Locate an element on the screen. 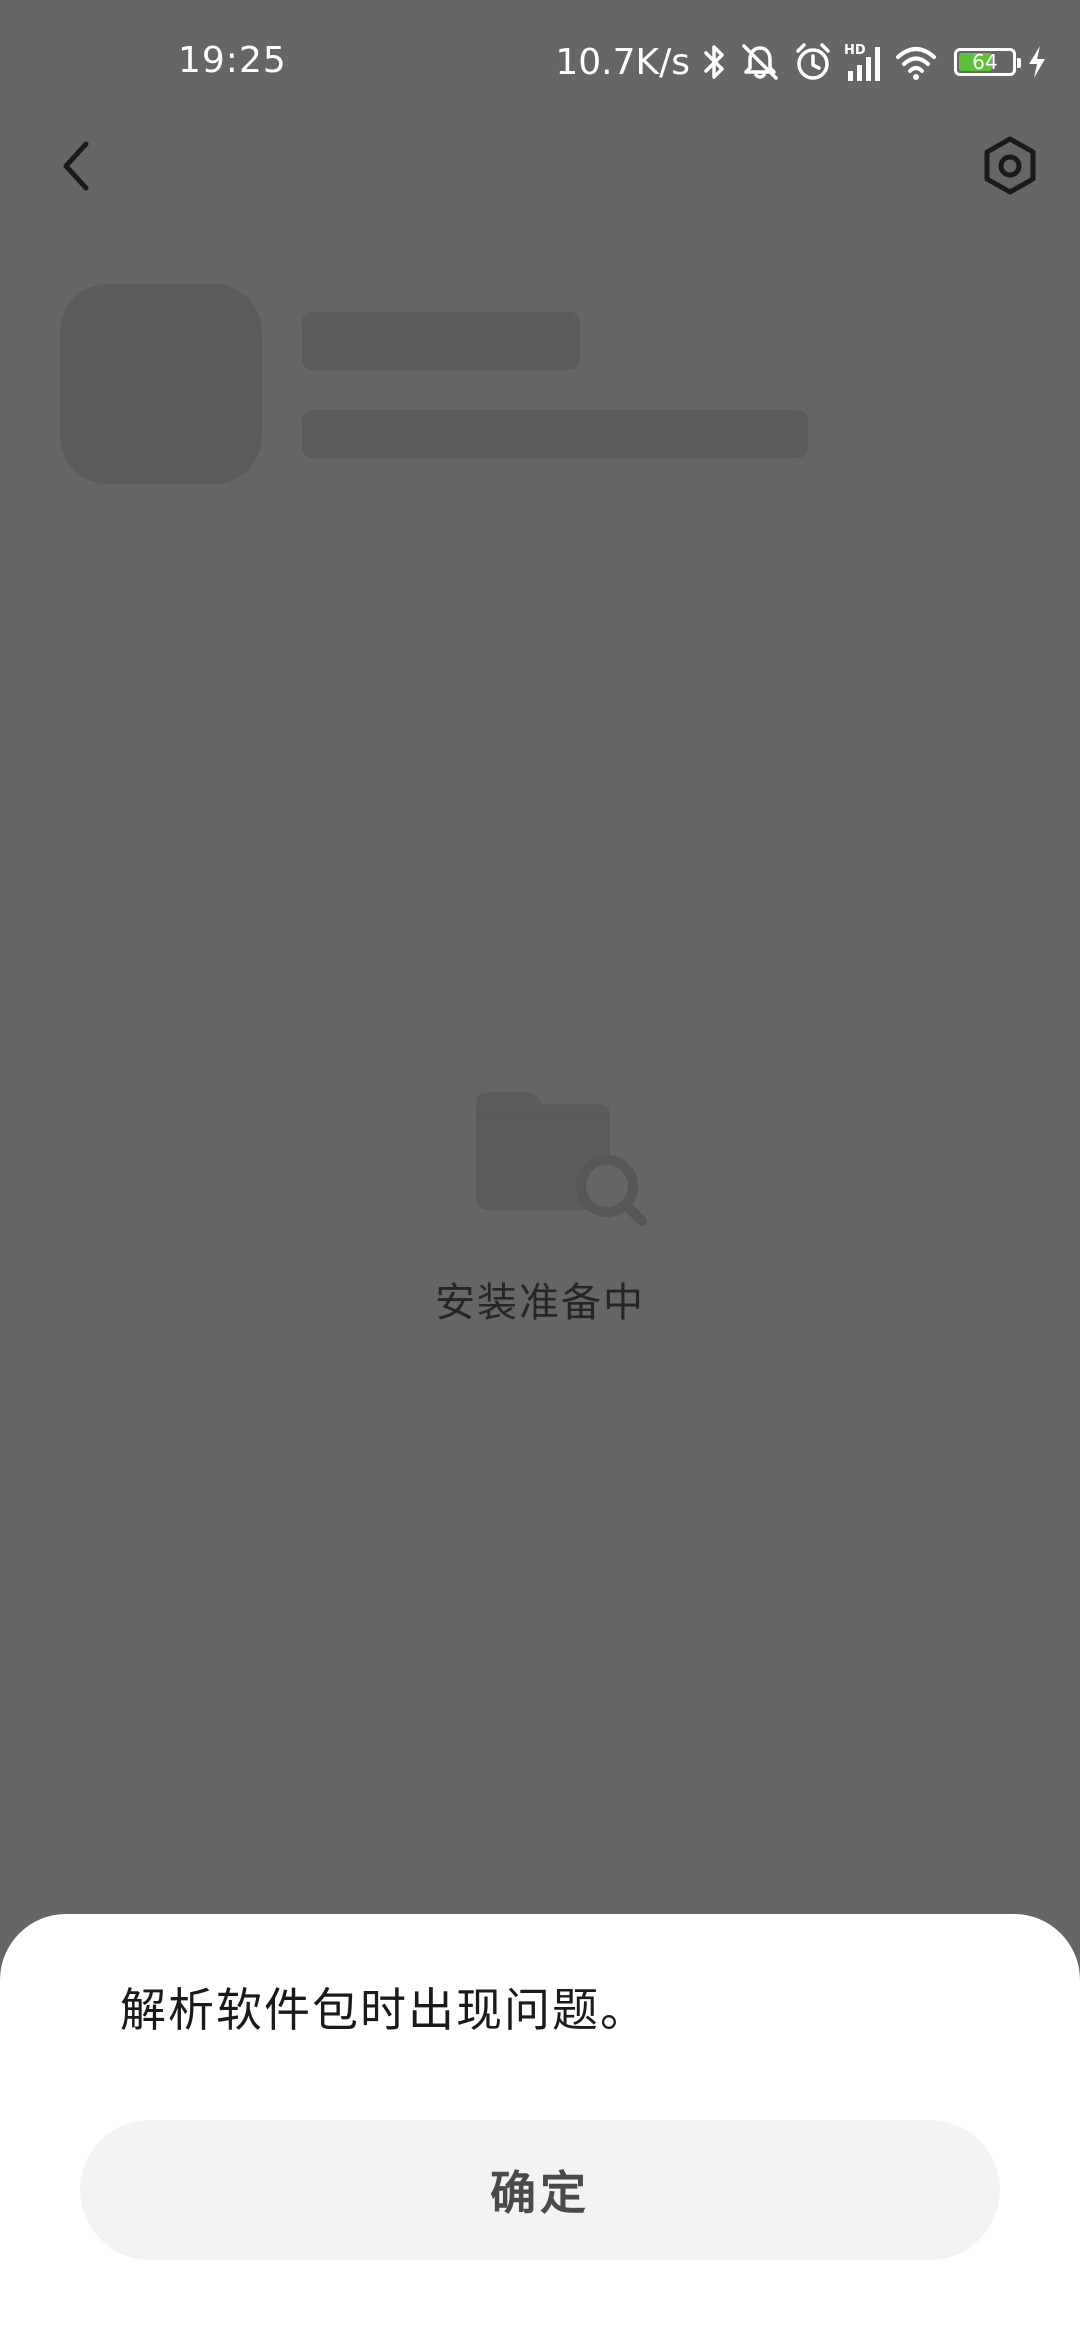 This screenshot has width=1080, height=2340. settings-button is located at coordinates (1010, 166).